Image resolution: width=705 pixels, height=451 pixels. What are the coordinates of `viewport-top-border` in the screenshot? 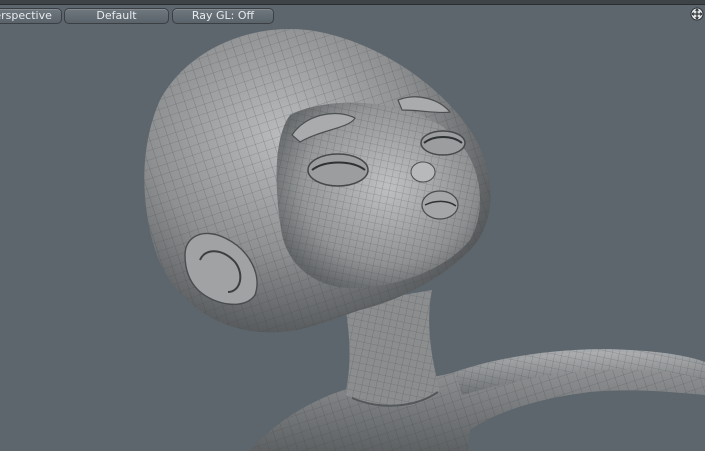 It's located at (352, 2).